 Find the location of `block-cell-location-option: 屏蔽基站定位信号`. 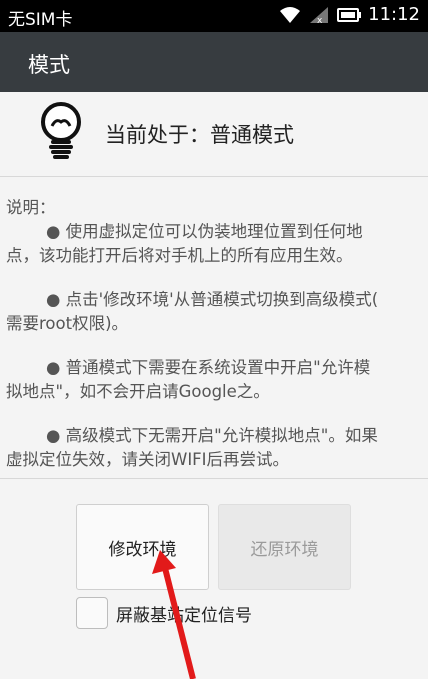

block-cell-location-option: 屏蔽基站定位信号 is located at coordinates (164, 613).